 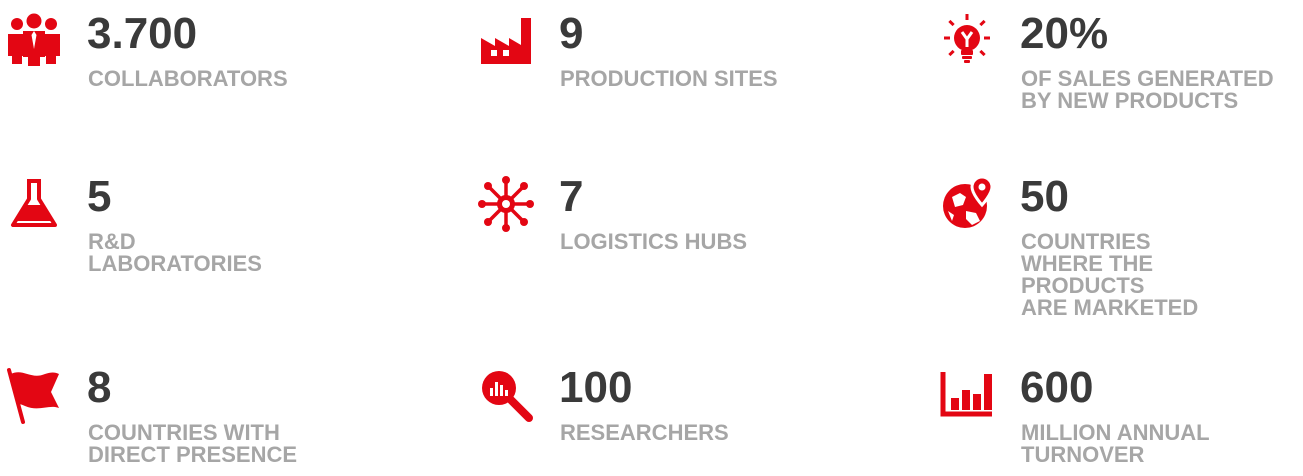 What do you see at coordinates (967, 395) in the screenshot?
I see `bar-chart-icon` at bounding box center [967, 395].